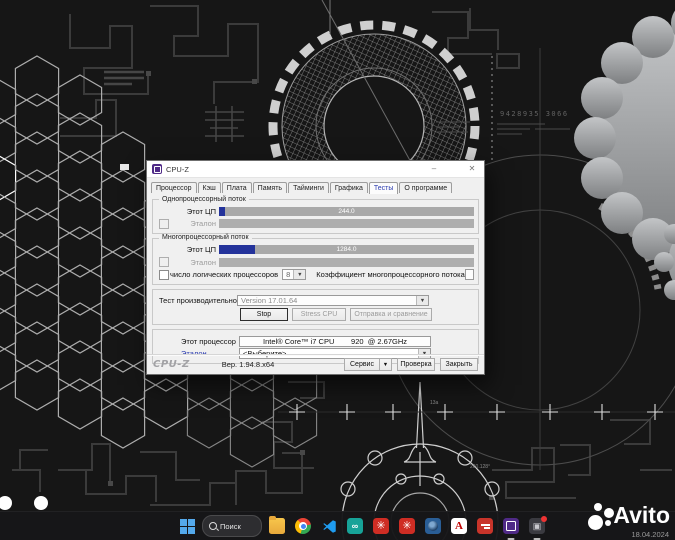  What do you see at coordinates (264, 314) in the screenshot?
I see `stop-button: Stop` at bounding box center [264, 314].